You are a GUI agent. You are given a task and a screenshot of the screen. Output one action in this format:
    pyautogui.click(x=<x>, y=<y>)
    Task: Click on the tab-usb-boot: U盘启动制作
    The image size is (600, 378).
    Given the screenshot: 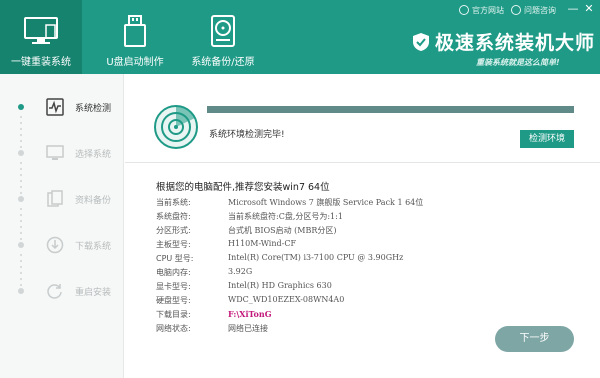 What is the action you would take?
    pyautogui.click(x=135, y=37)
    